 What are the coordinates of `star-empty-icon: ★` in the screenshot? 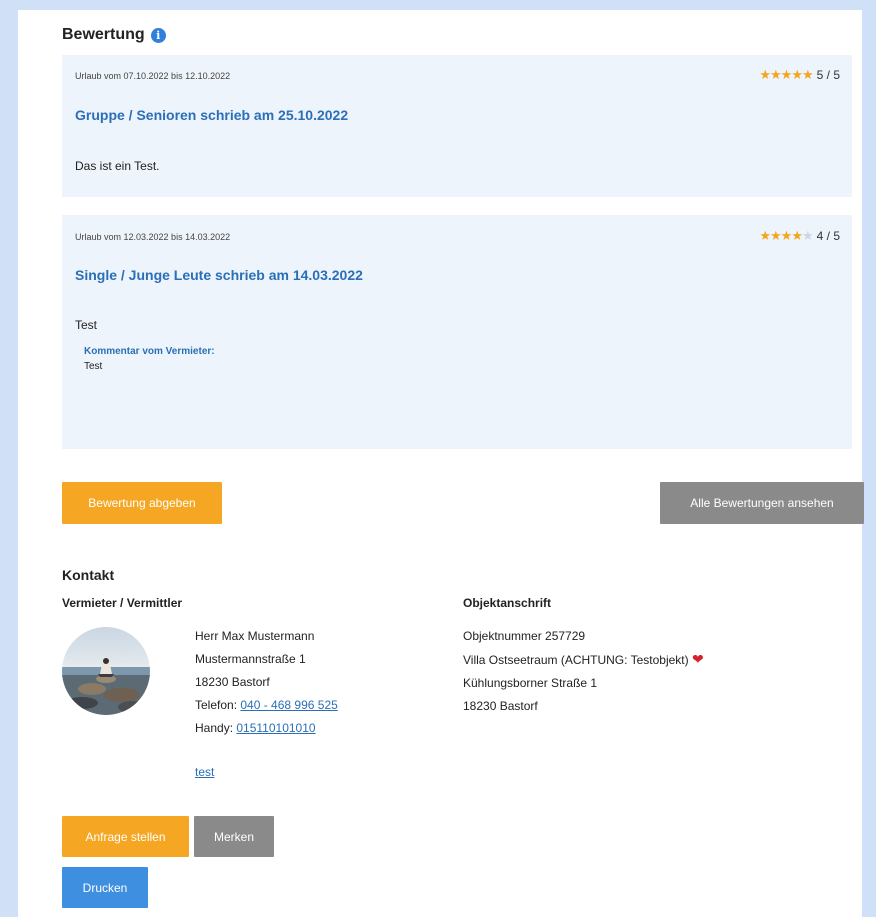 It's located at (807, 235).